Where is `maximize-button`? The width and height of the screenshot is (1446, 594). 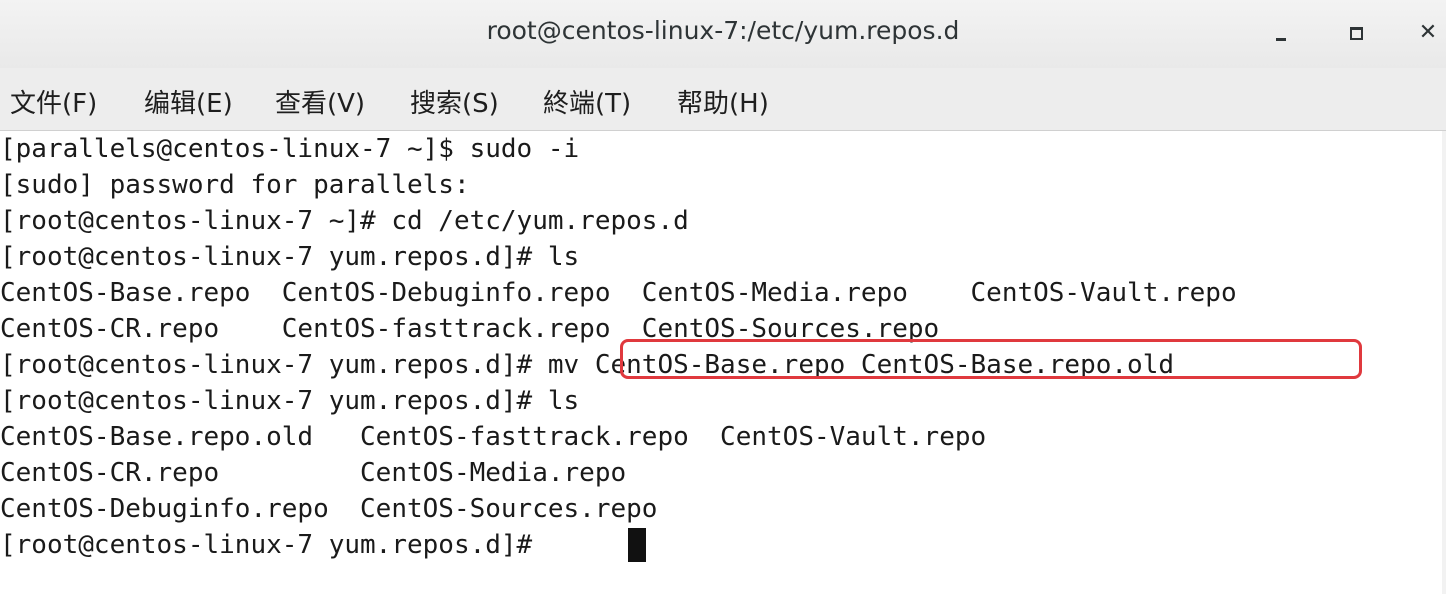 maximize-button is located at coordinates (1356, 33).